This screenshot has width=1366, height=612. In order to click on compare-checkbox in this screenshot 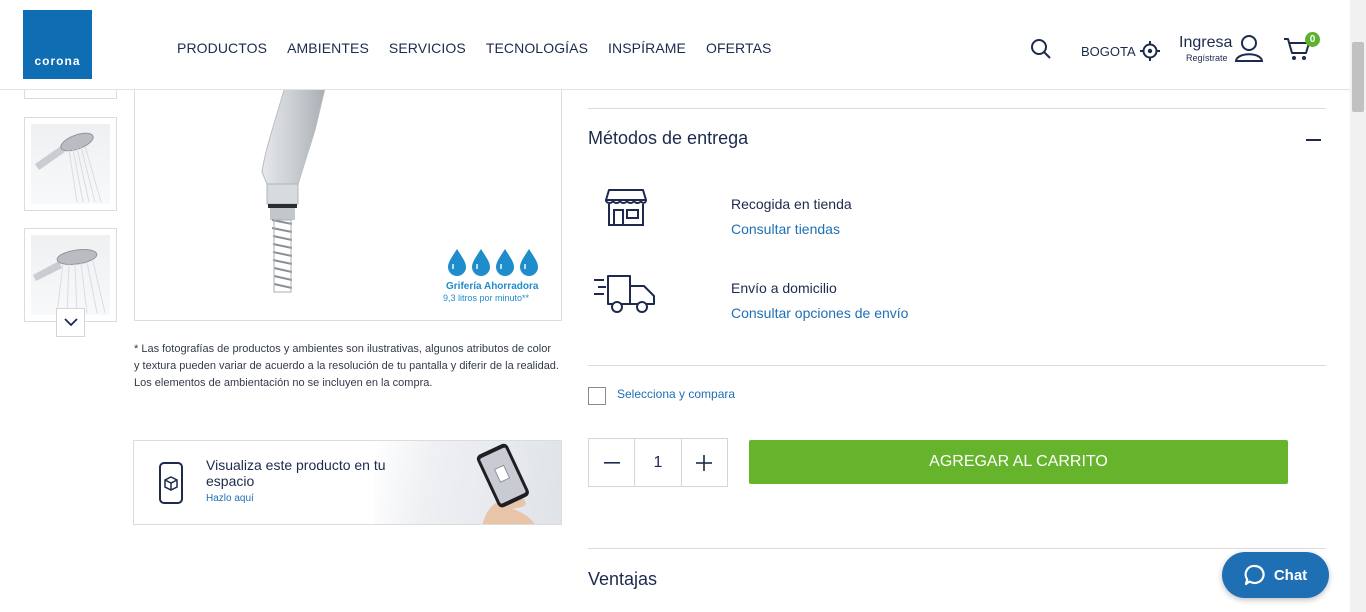, I will do `click(597, 396)`.